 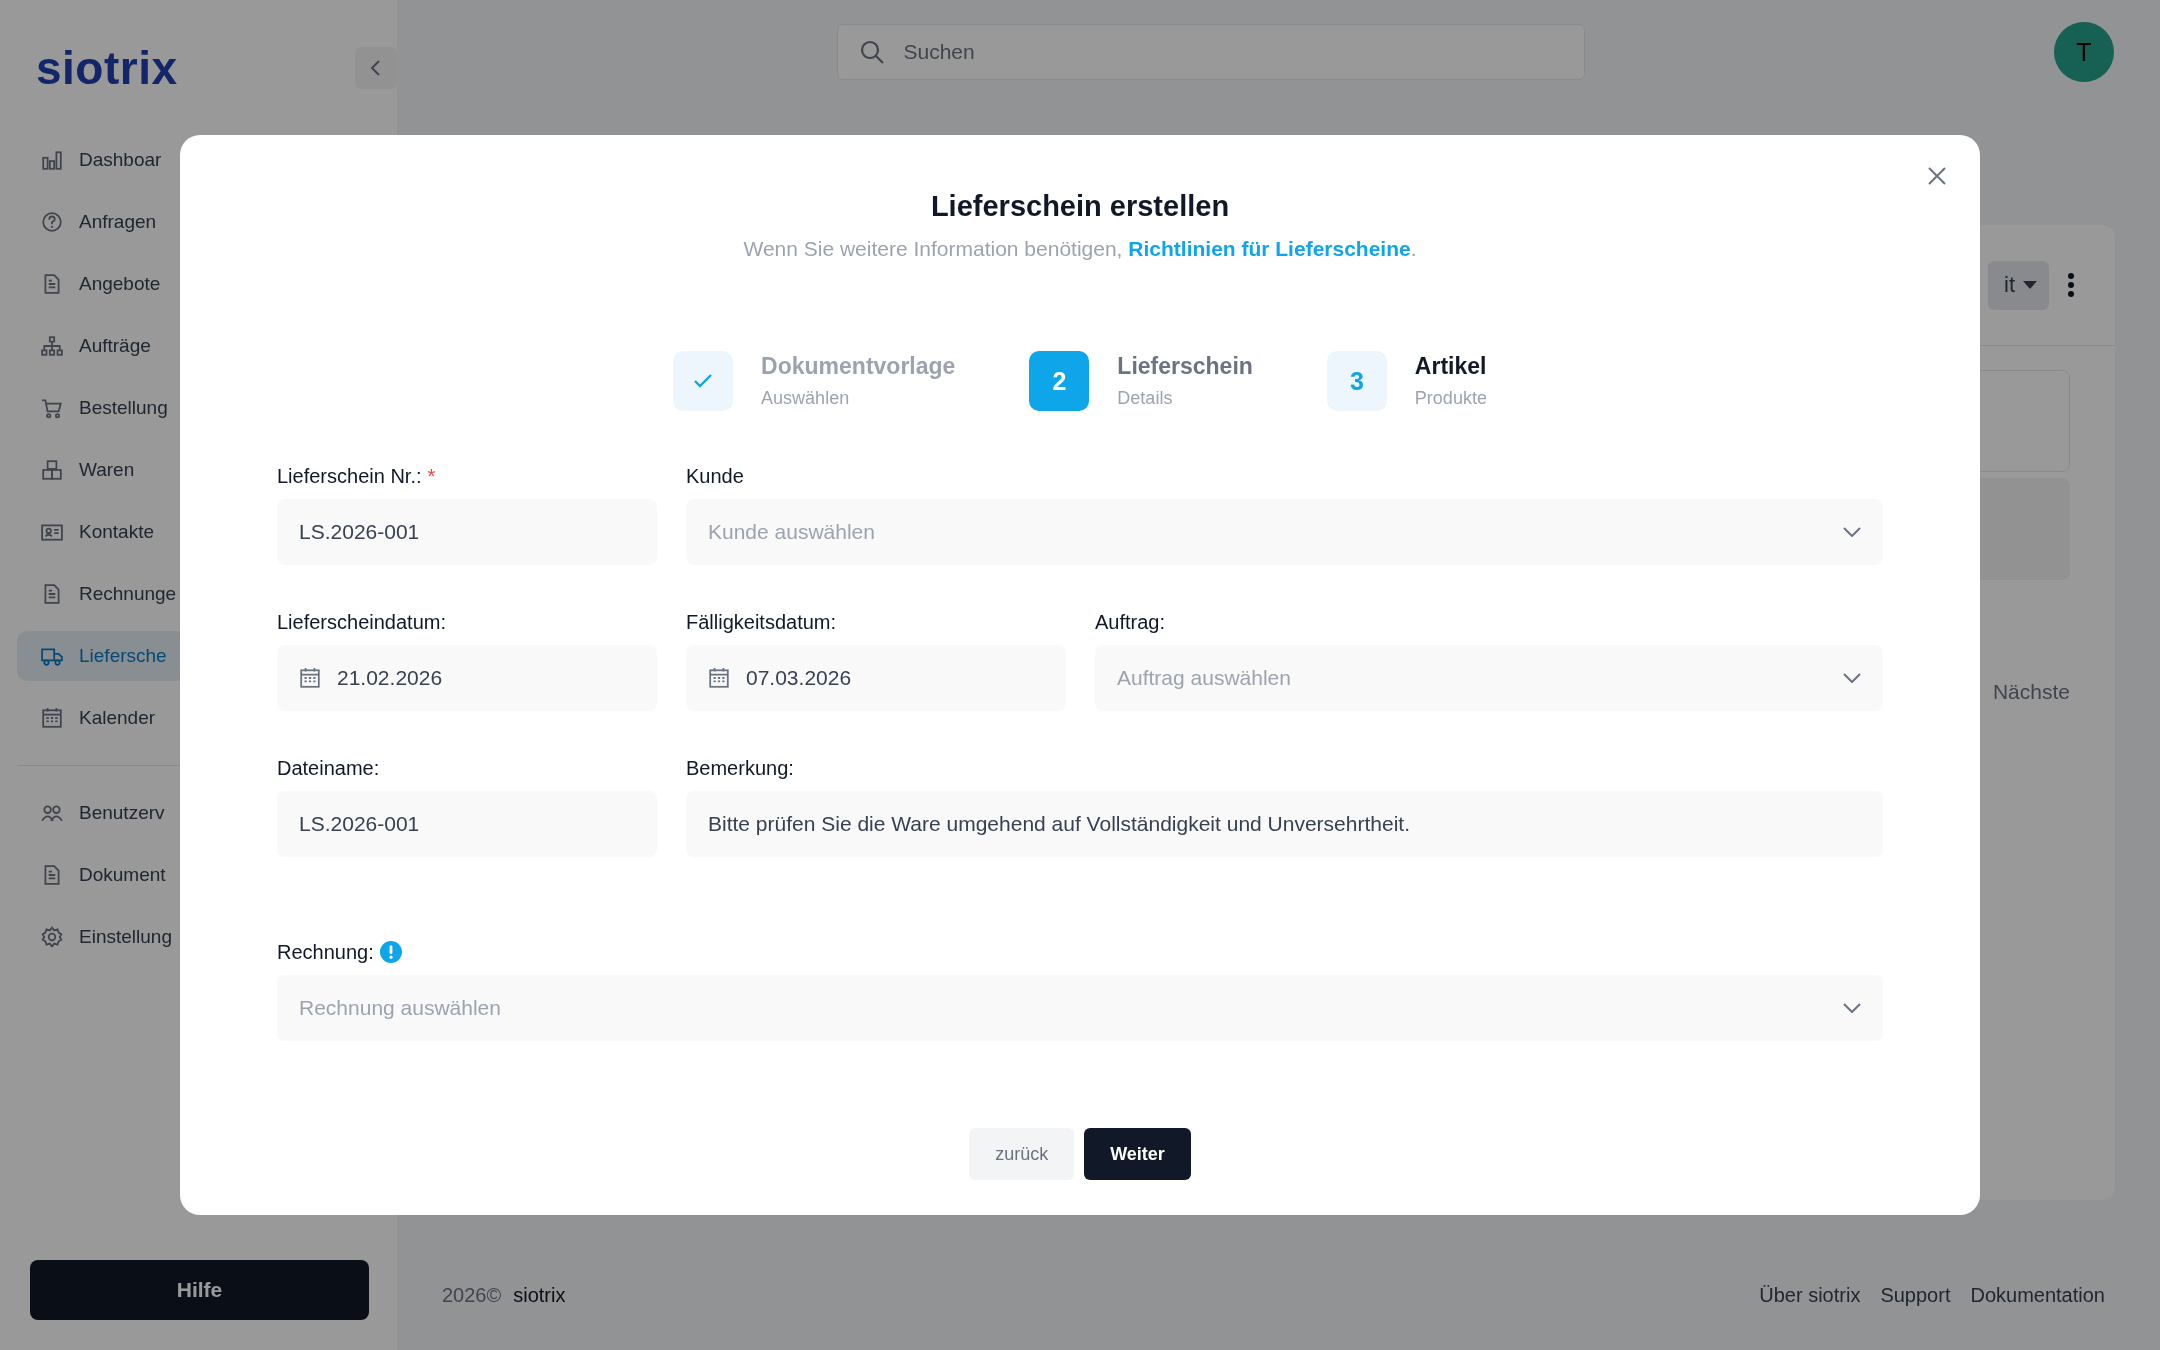 What do you see at coordinates (349, 476) in the screenshot?
I see `field-label: Lieferschein Nr.:` at bounding box center [349, 476].